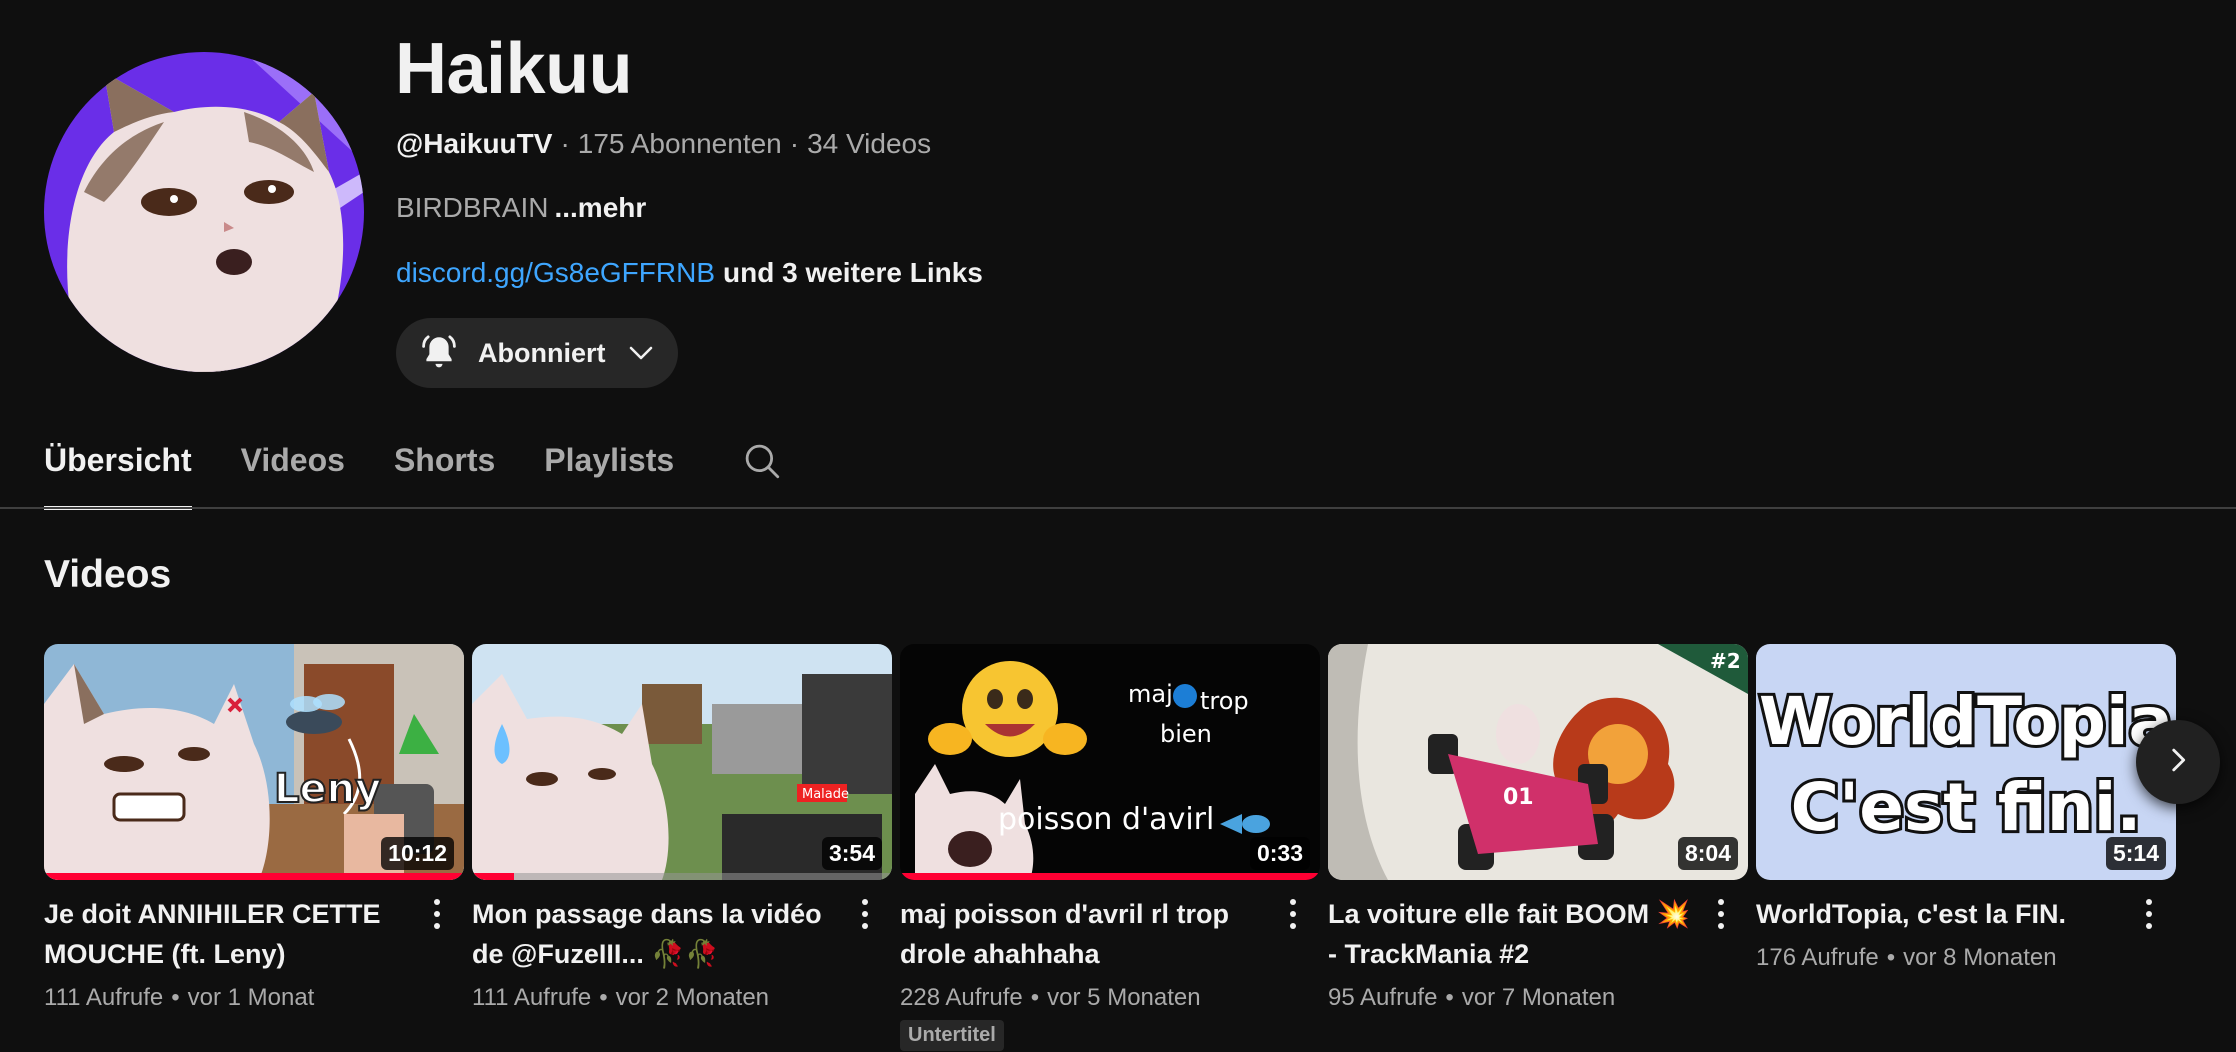 This screenshot has height=1052, width=2236. I want to click on channel-handle: @HaikuuTV, so click(474, 143).